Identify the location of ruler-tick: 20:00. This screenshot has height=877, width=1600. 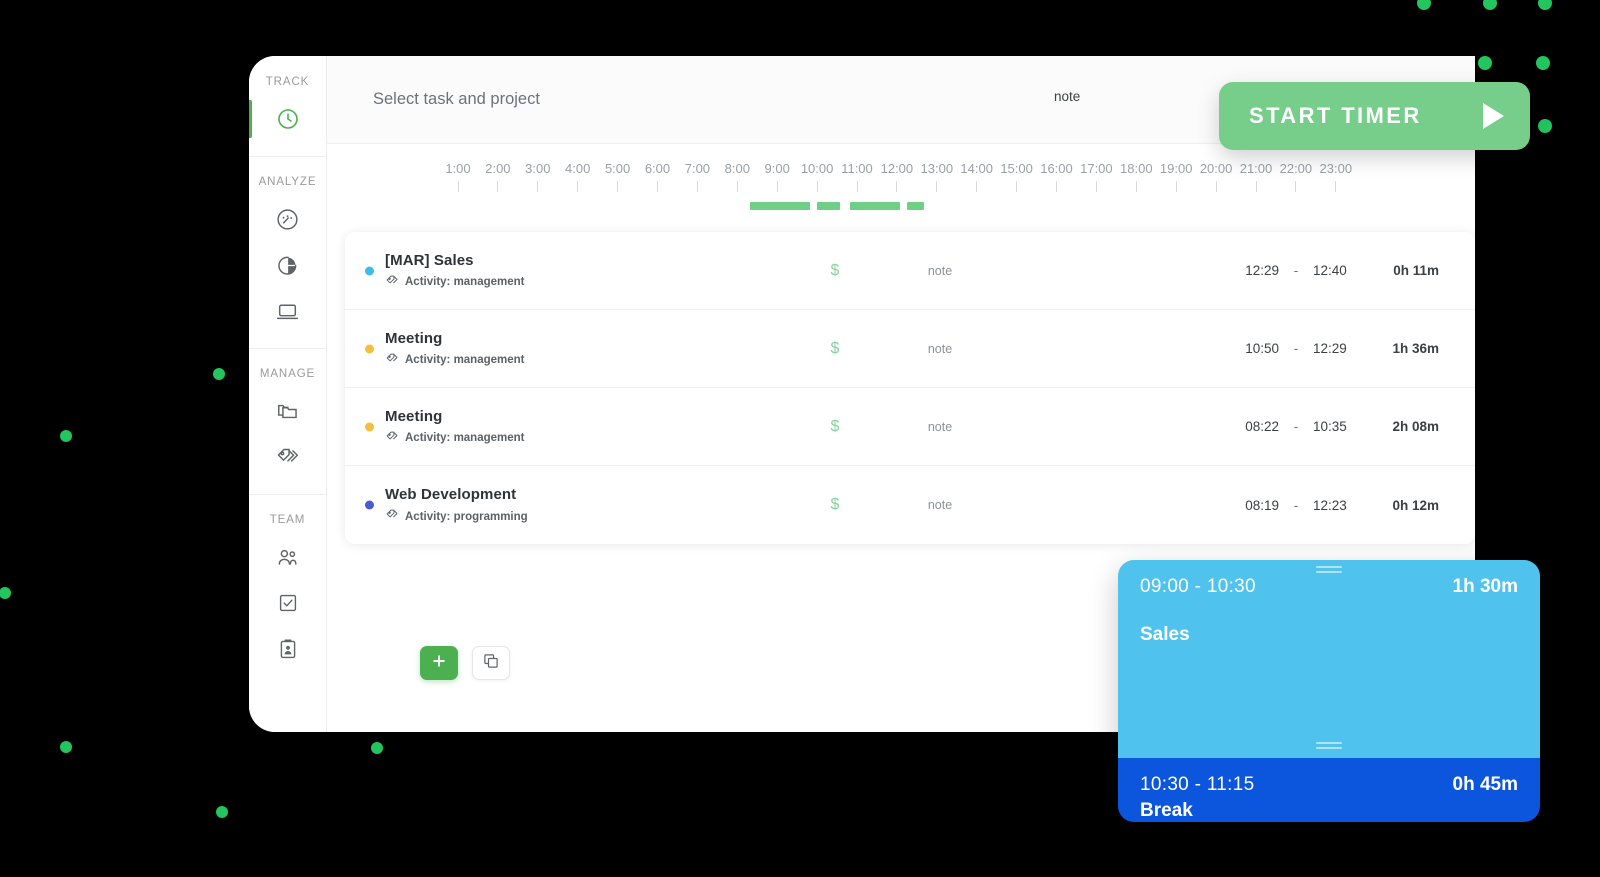
(1216, 177).